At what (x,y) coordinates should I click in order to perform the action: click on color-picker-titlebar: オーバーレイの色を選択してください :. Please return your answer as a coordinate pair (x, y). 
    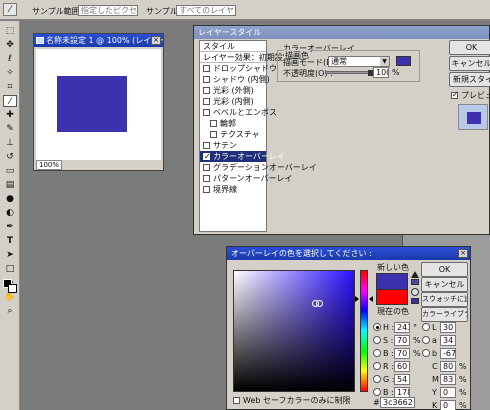
    Looking at the image, I should click on (348, 253).